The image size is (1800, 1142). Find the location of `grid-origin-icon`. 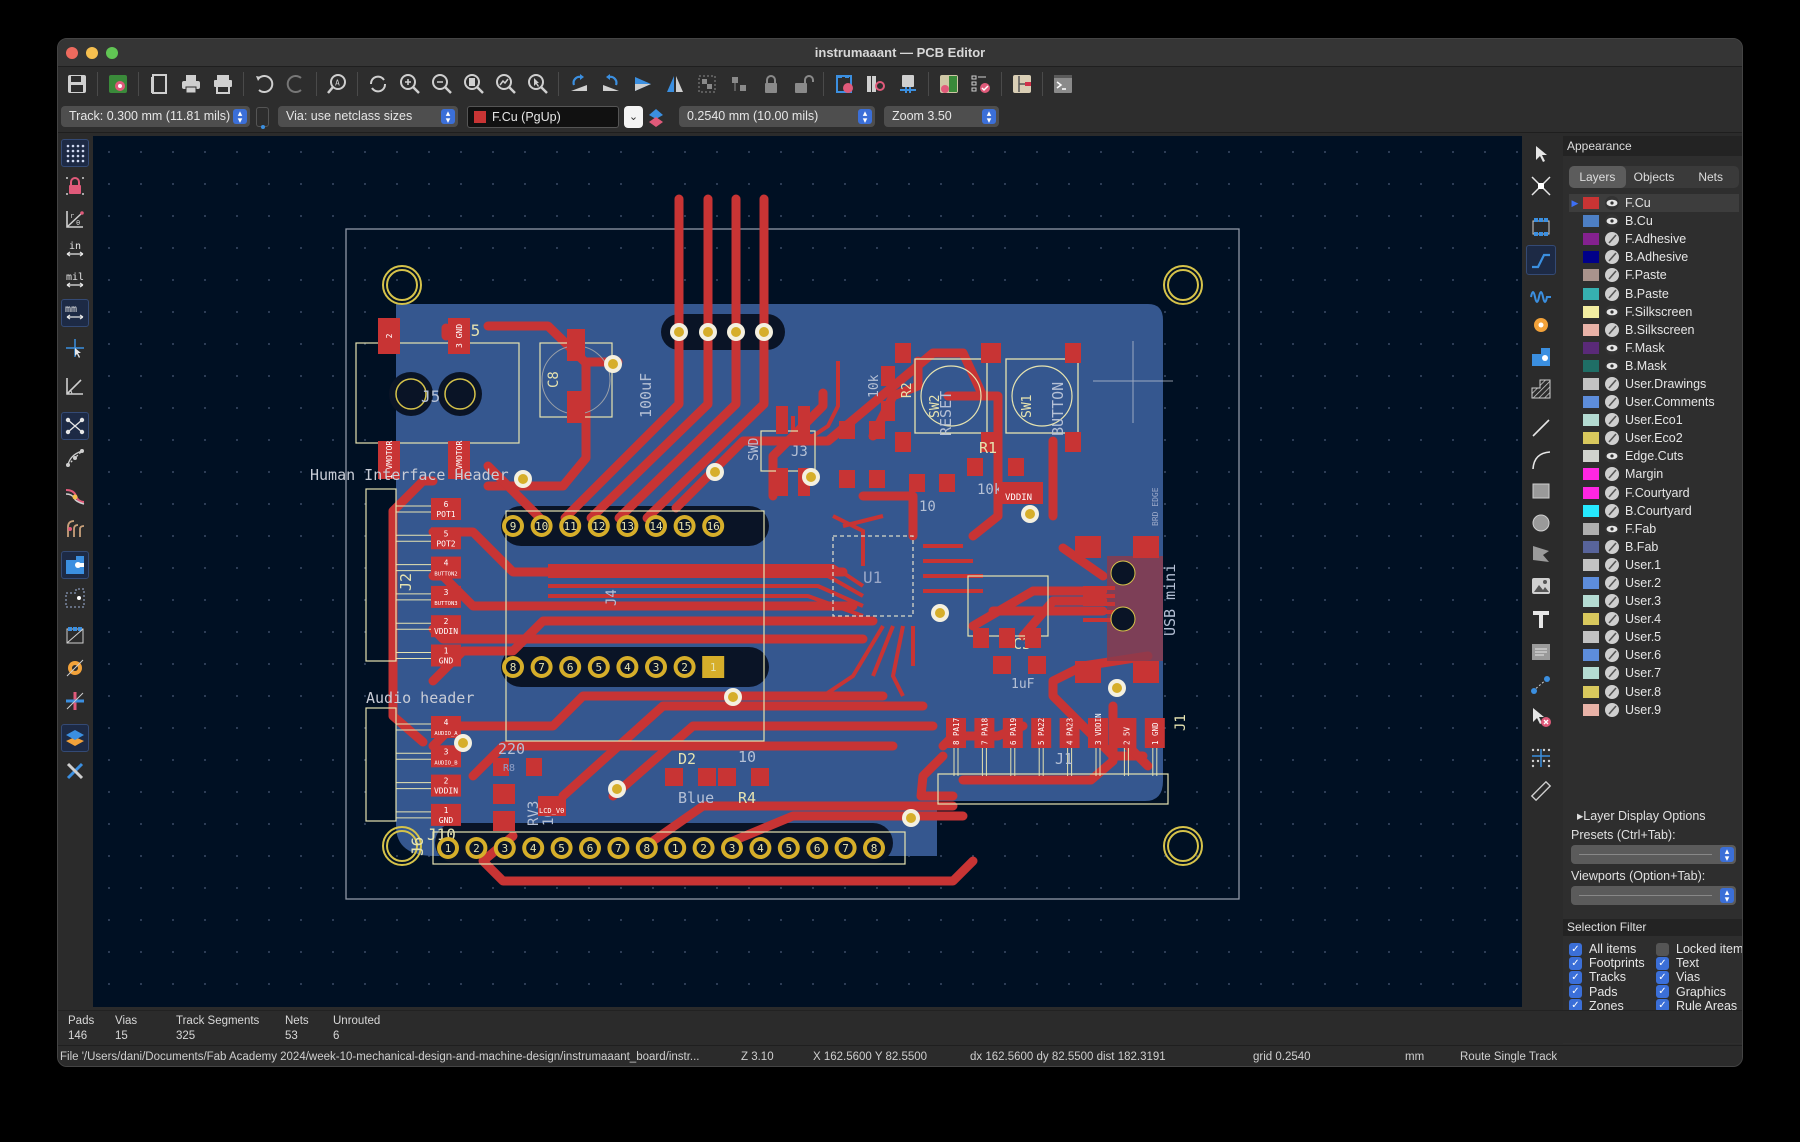

grid-origin-icon is located at coordinates (1541, 758).